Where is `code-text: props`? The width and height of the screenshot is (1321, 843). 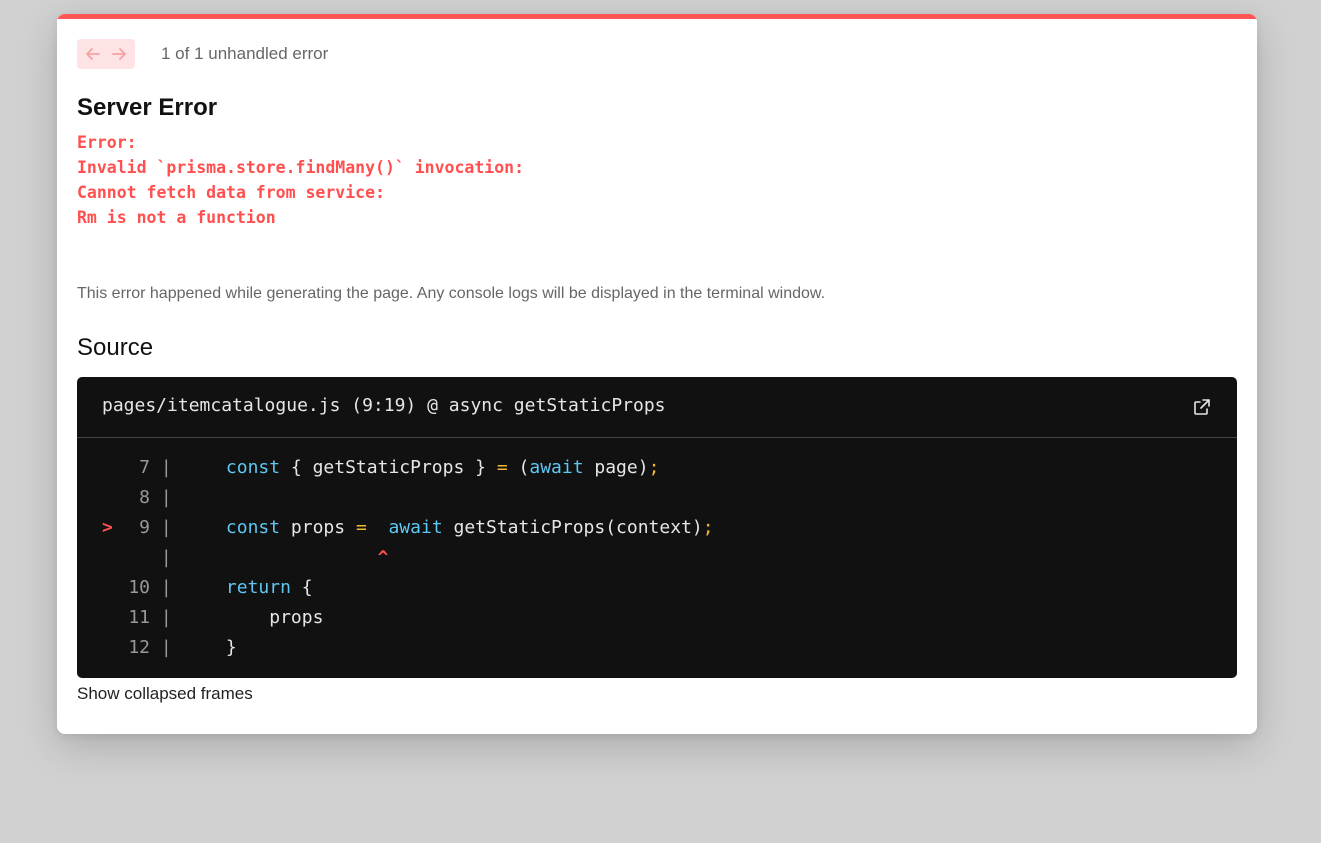 code-text: props is located at coordinates (248, 617).